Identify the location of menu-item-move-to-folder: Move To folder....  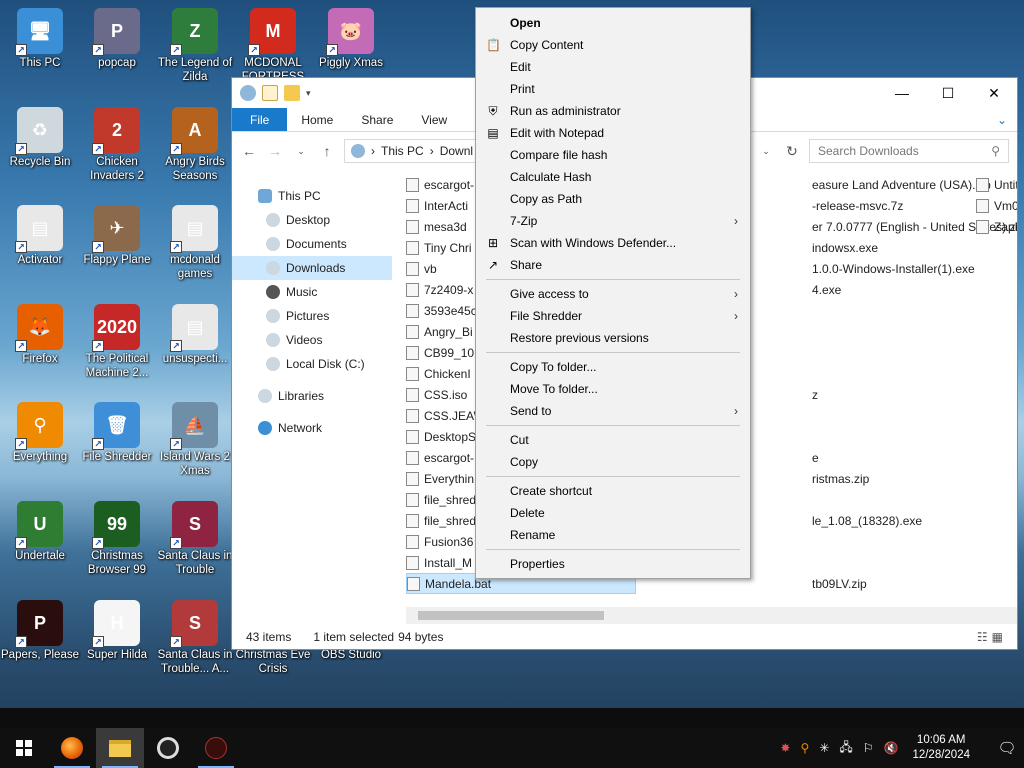
(613, 389).